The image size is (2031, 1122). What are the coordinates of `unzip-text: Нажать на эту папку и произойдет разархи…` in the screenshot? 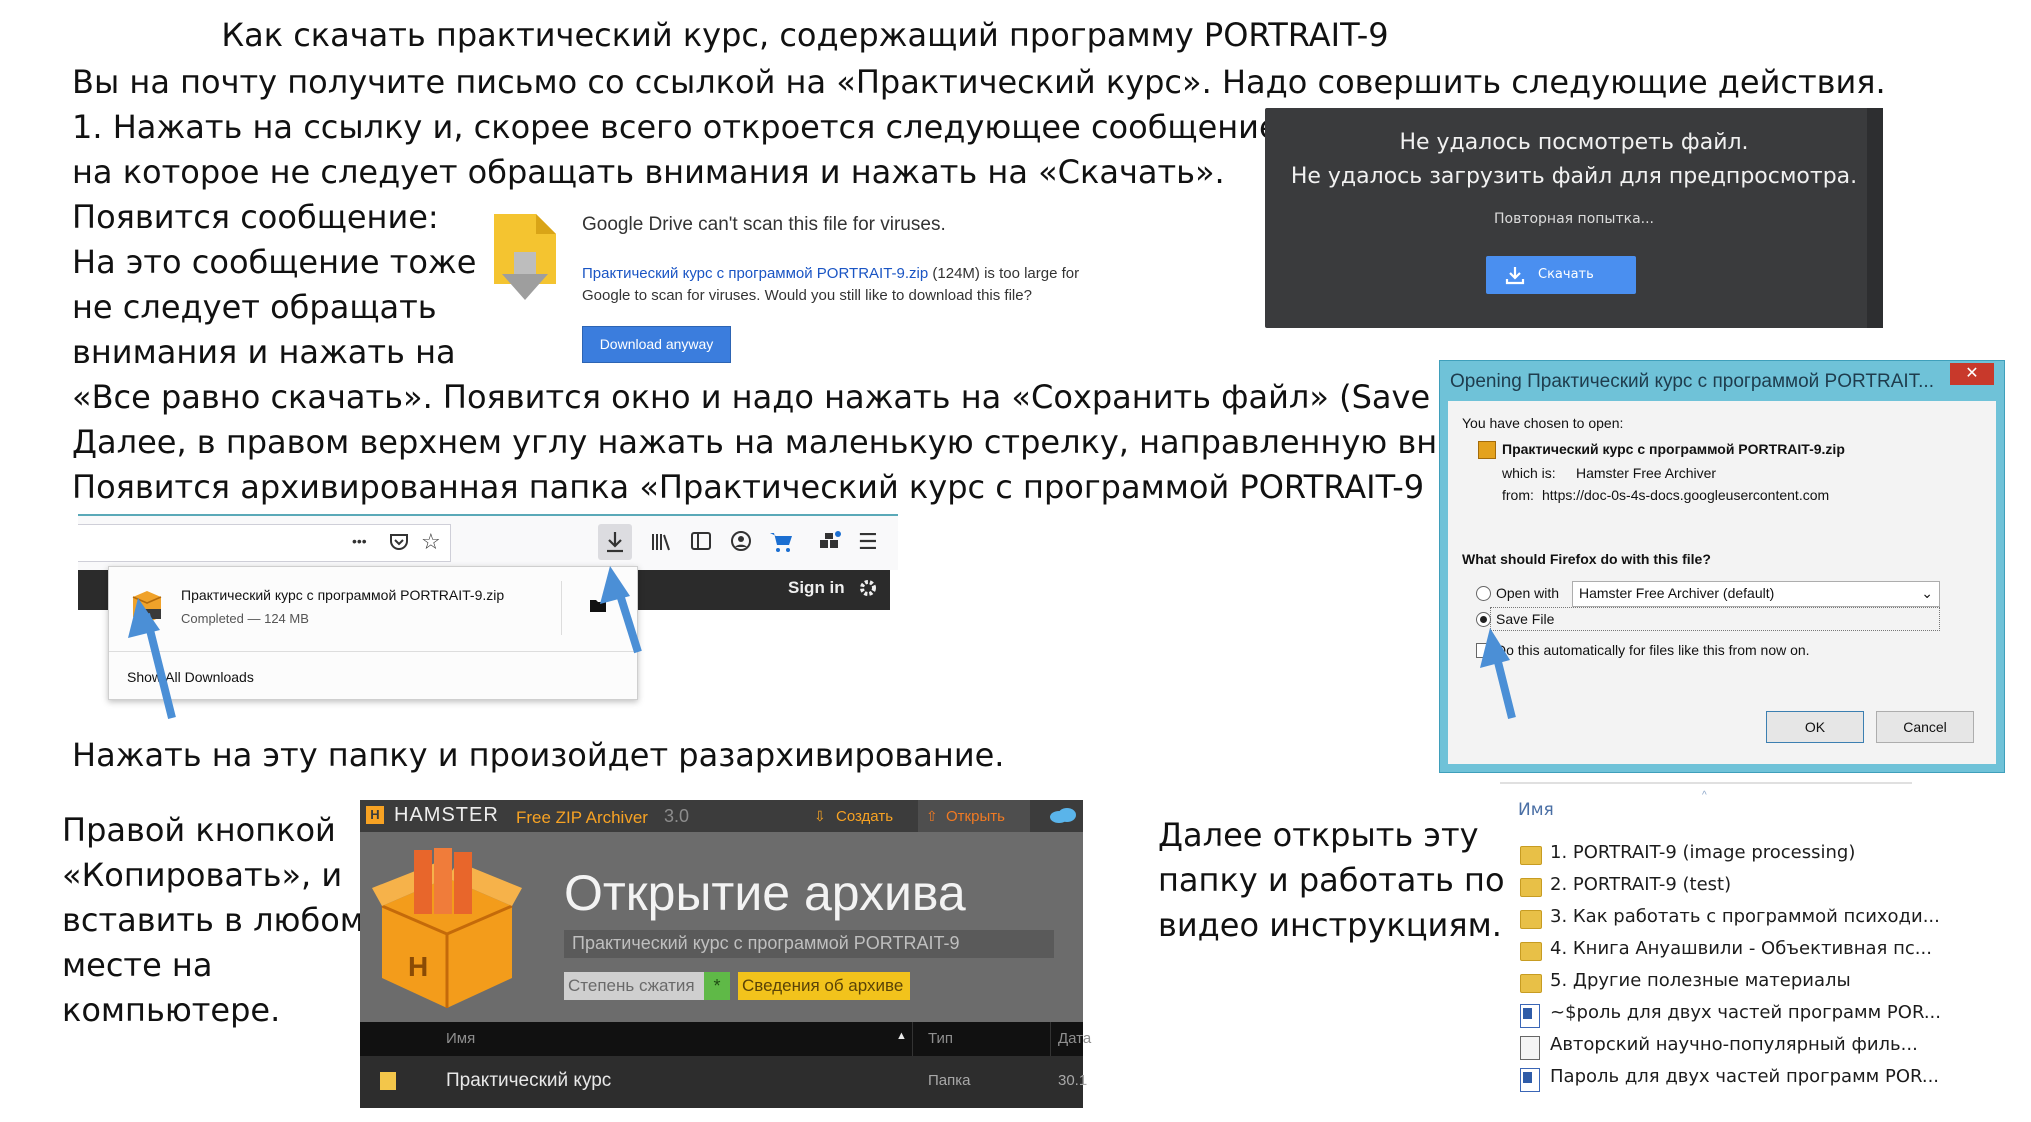 It's located at (538, 755).